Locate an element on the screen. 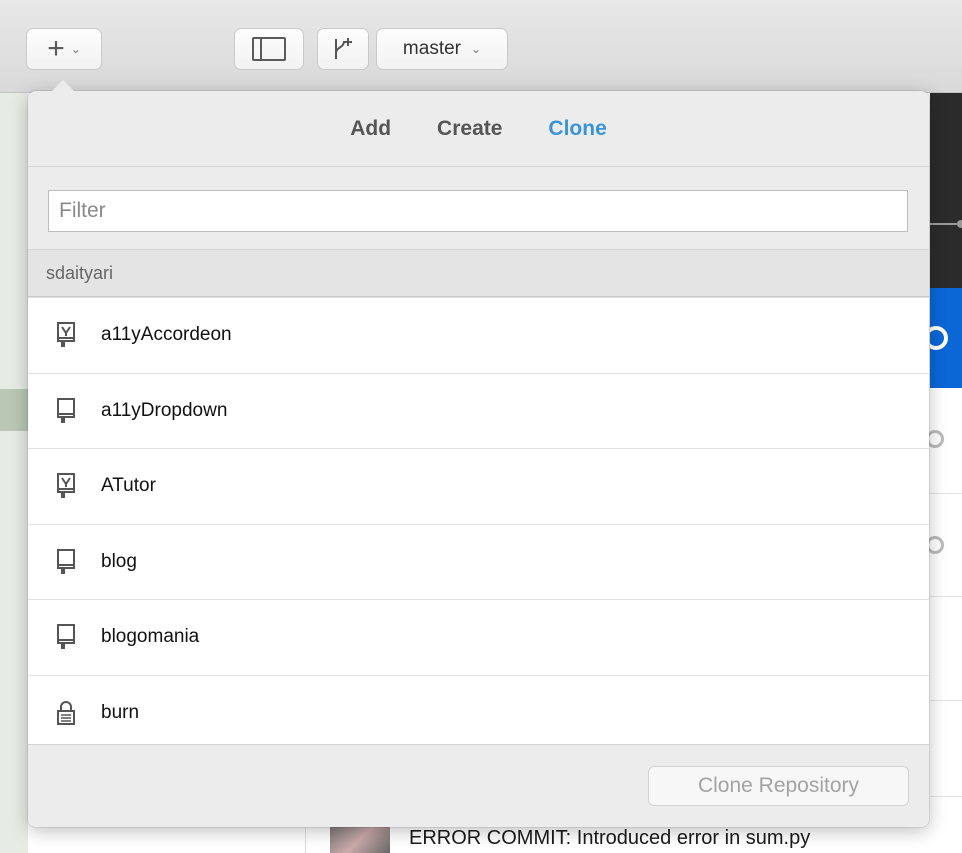 The height and width of the screenshot is (853, 962). branch-name: master is located at coordinates (431, 48).